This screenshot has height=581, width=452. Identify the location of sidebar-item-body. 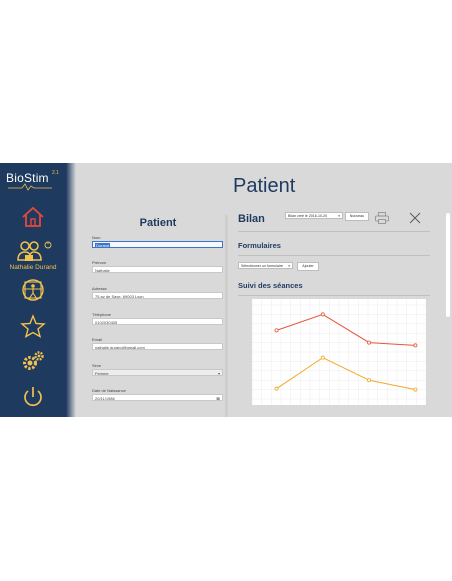
(33, 290).